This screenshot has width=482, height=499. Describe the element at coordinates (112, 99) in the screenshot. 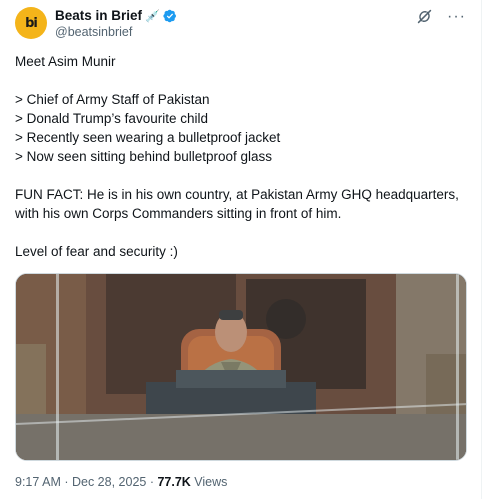

I see `tweet-bullet: > Chief of Army Staff of Pakistan` at that location.